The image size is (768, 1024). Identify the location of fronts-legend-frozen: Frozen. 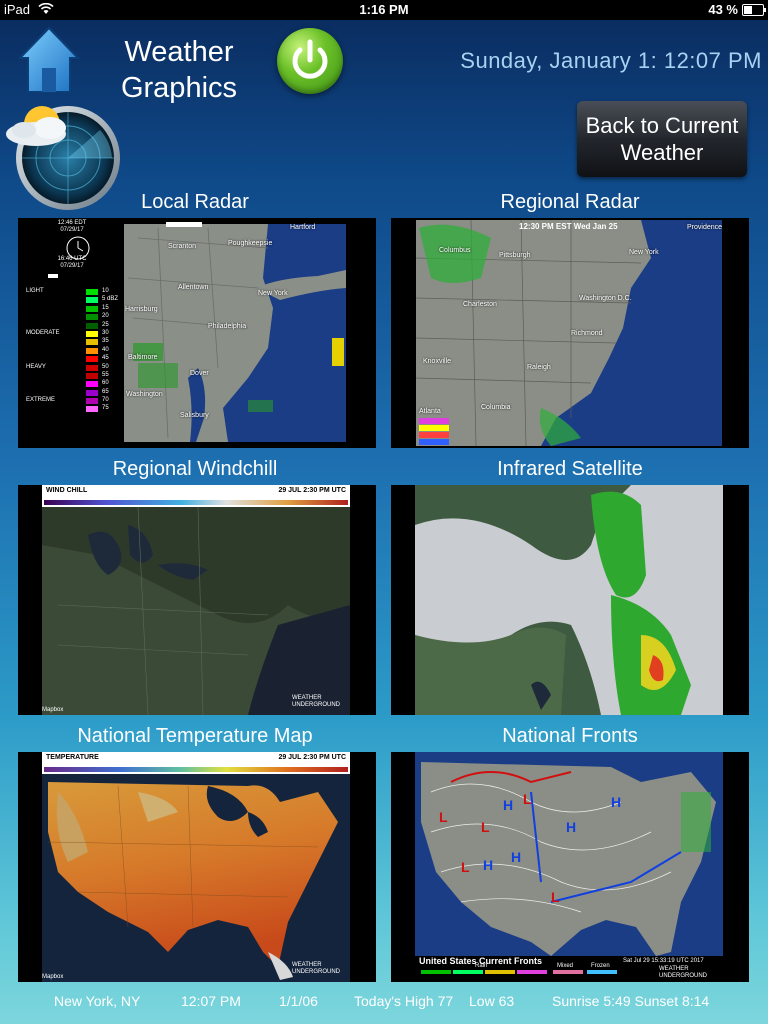
(600, 966).